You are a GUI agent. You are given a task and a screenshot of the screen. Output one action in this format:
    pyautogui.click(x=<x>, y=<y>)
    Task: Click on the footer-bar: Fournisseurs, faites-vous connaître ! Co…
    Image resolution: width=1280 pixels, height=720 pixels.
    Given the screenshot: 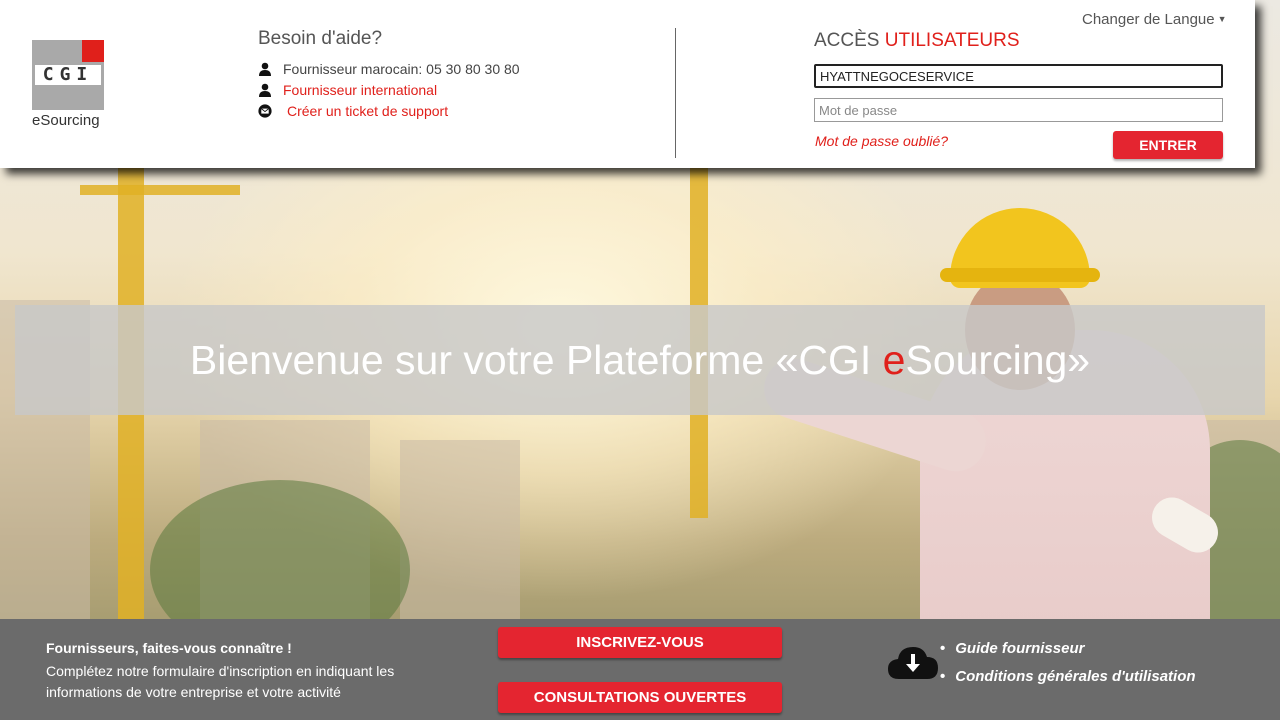 What is the action you would take?
    pyautogui.click(x=640, y=669)
    